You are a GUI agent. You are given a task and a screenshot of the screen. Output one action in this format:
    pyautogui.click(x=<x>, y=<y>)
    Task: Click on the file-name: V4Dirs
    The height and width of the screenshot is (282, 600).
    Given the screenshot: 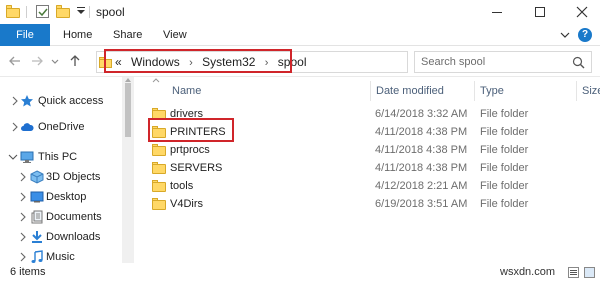 What is the action you would take?
    pyautogui.click(x=187, y=204)
    